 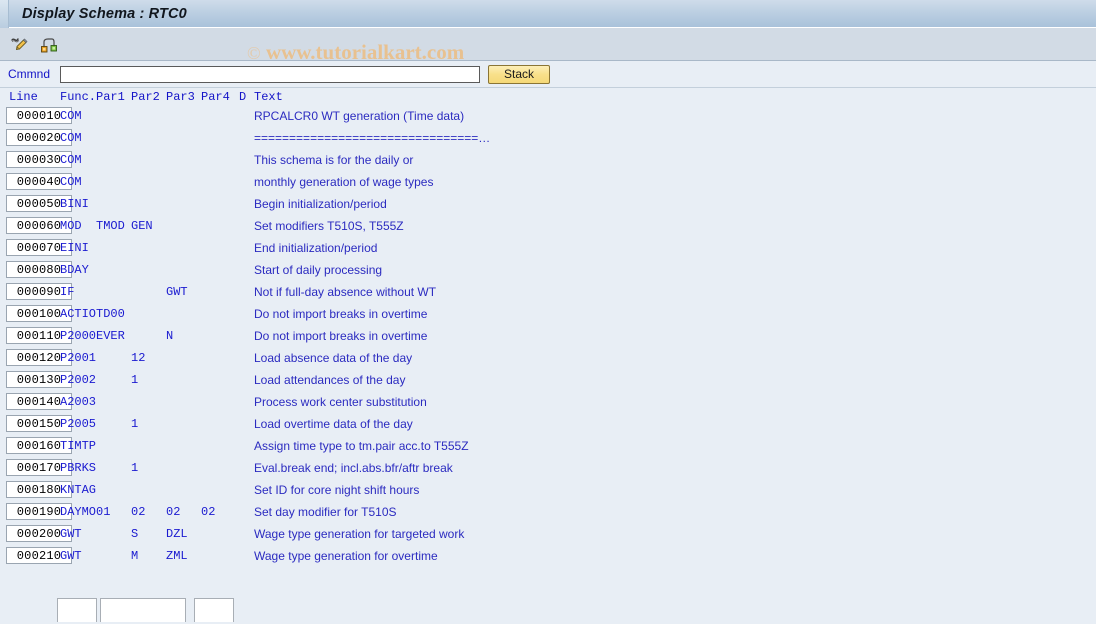 What do you see at coordinates (78, 446) in the screenshot?
I see `schema-cell-func: TIMTP` at bounding box center [78, 446].